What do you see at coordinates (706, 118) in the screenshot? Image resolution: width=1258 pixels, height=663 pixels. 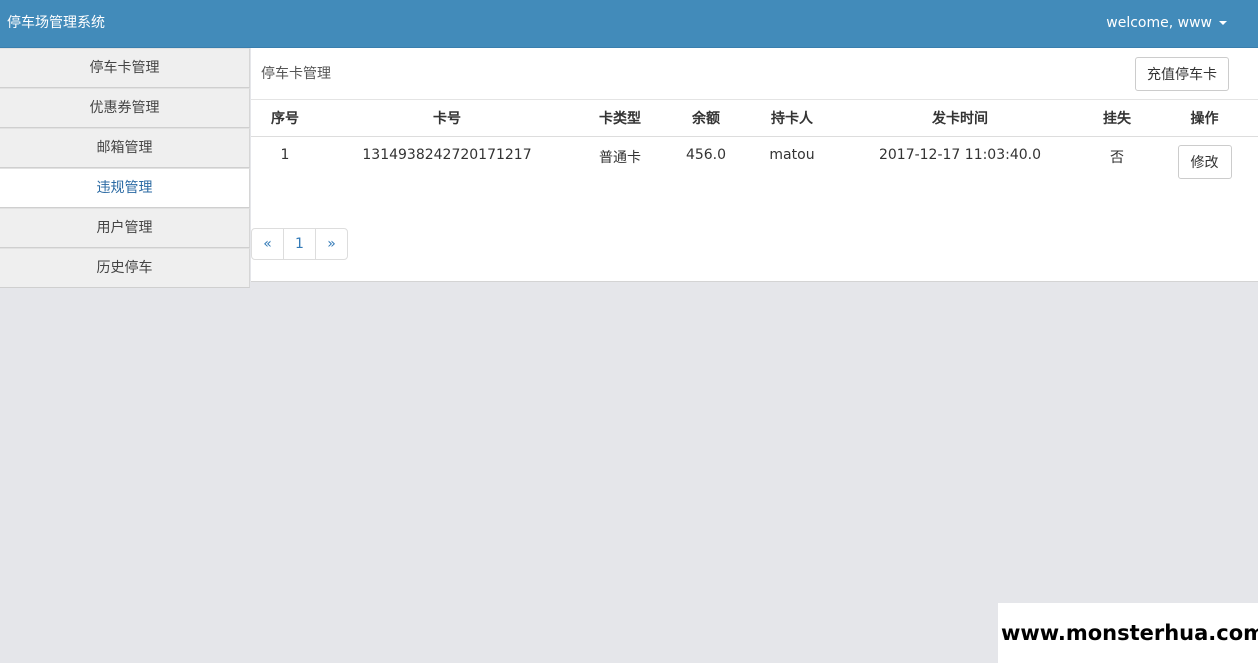 I see `column-header-balance: 余额` at bounding box center [706, 118].